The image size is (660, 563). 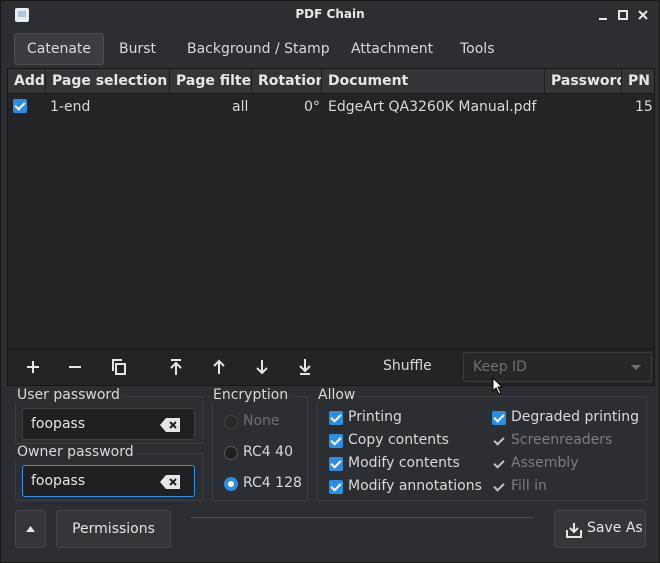 What do you see at coordinates (261, 421) in the screenshot?
I see `radio-none-label: None` at bounding box center [261, 421].